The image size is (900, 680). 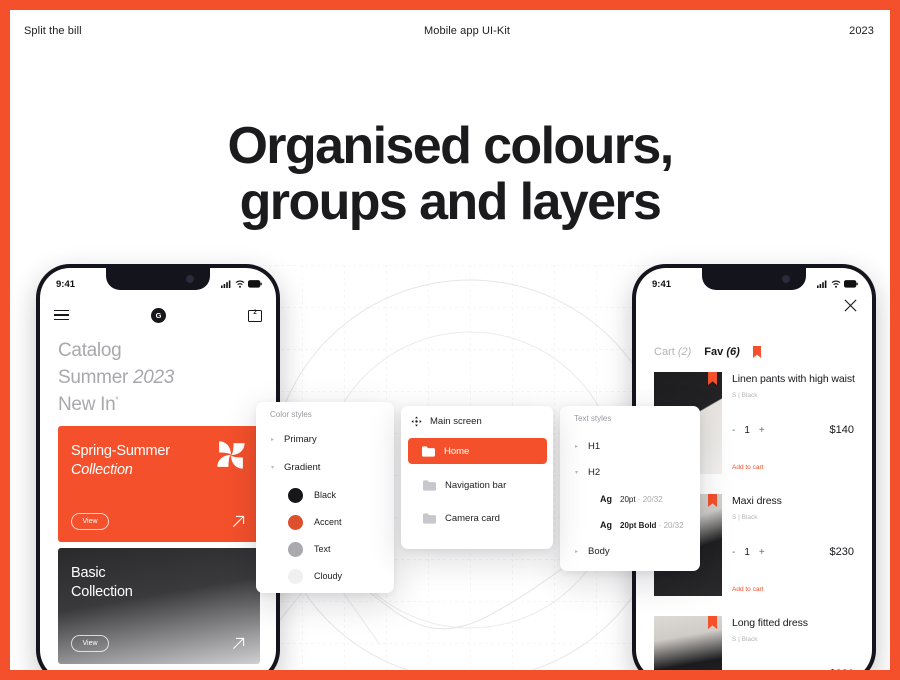 I want to click on qty-decrease-1: -, so click(x=733, y=430).